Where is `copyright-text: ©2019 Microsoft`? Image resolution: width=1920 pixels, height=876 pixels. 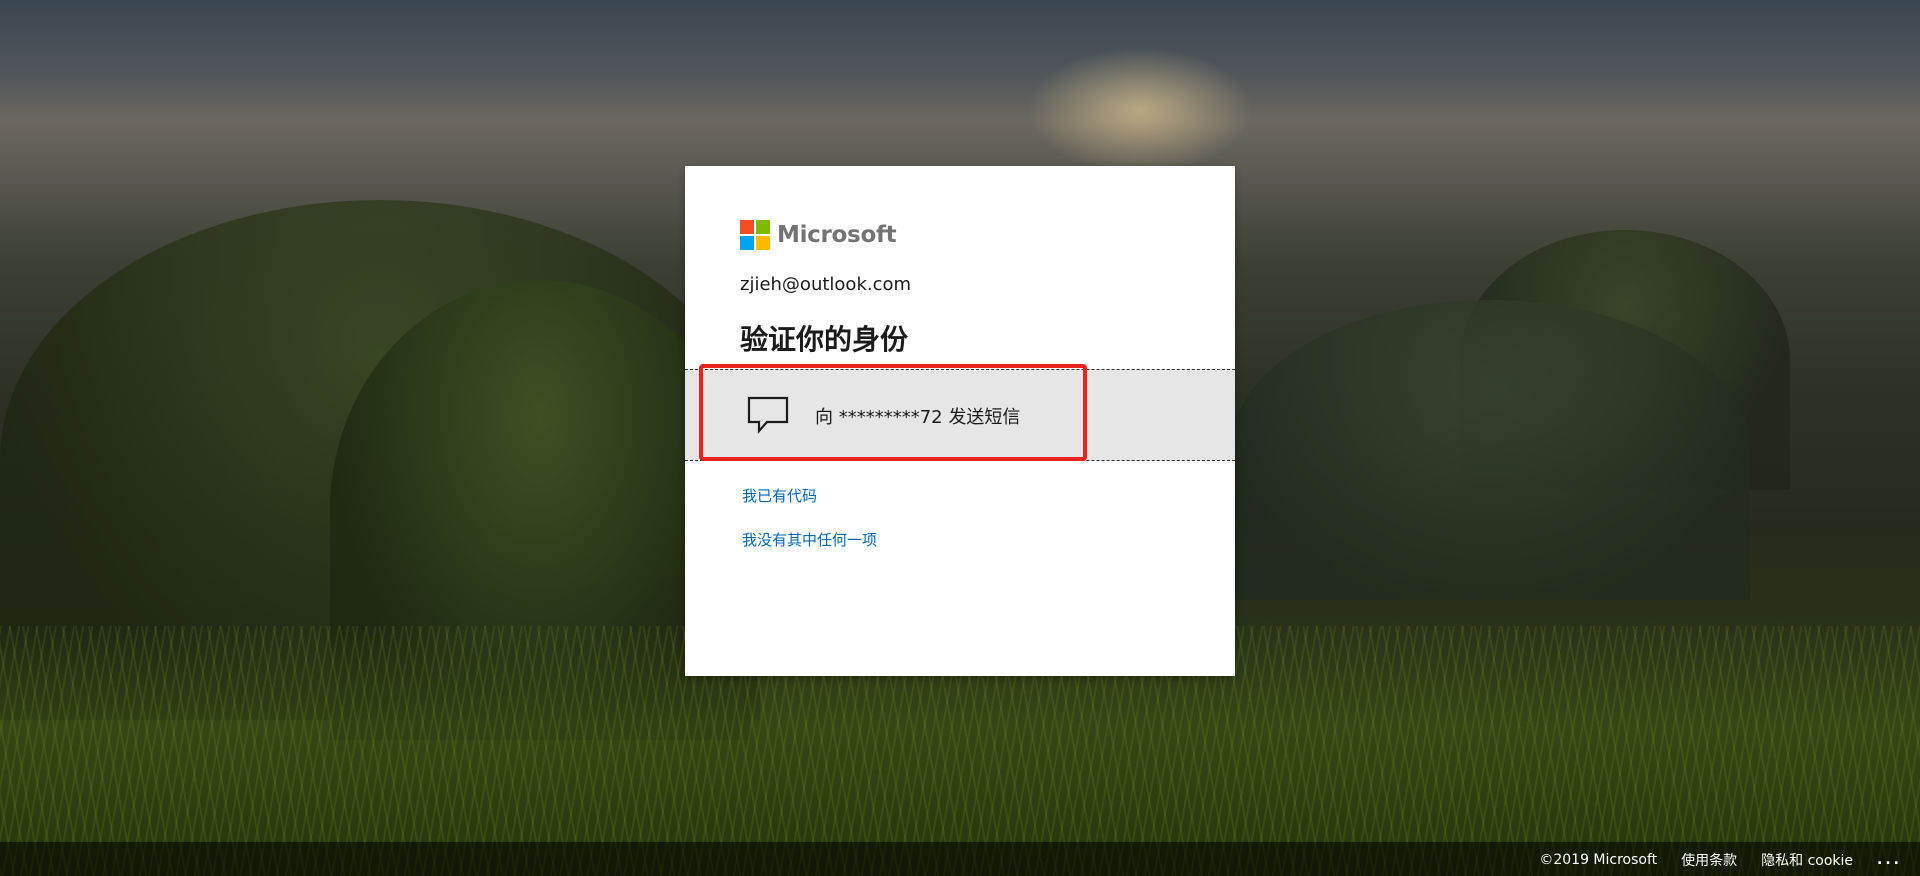 copyright-text: ©2019 Microsoft is located at coordinates (1598, 860).